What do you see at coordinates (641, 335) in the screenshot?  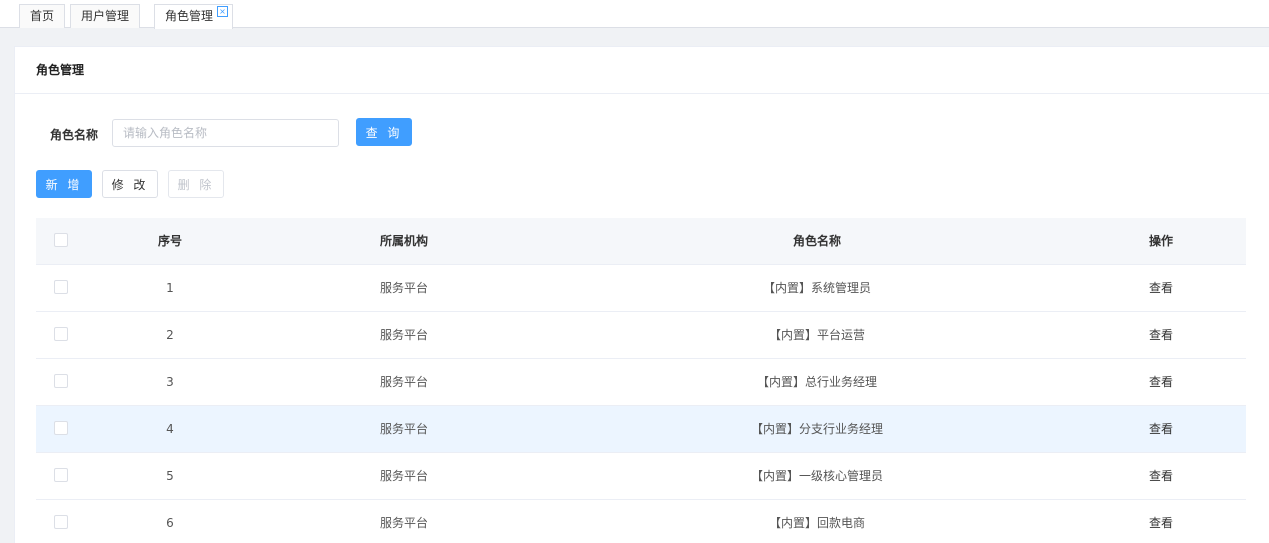 I see `table-row: 2 服务平台 【内置】平台运营 查看` at bounding box center [641, 335].